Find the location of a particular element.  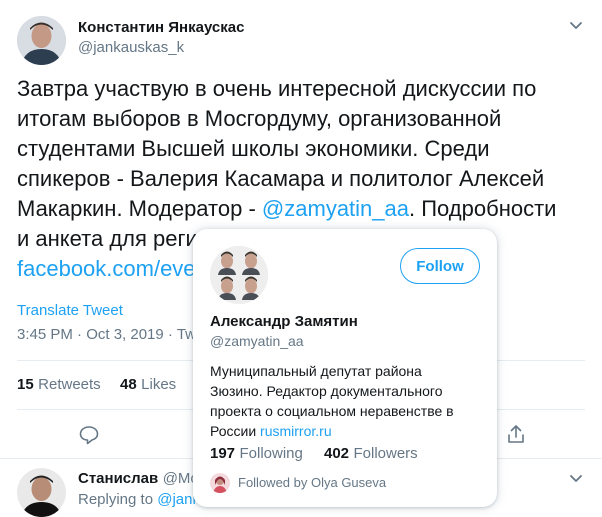

timestamp-text: 3:45 PM · Oct 3, 2019 · is located at coordinates (97, 334).